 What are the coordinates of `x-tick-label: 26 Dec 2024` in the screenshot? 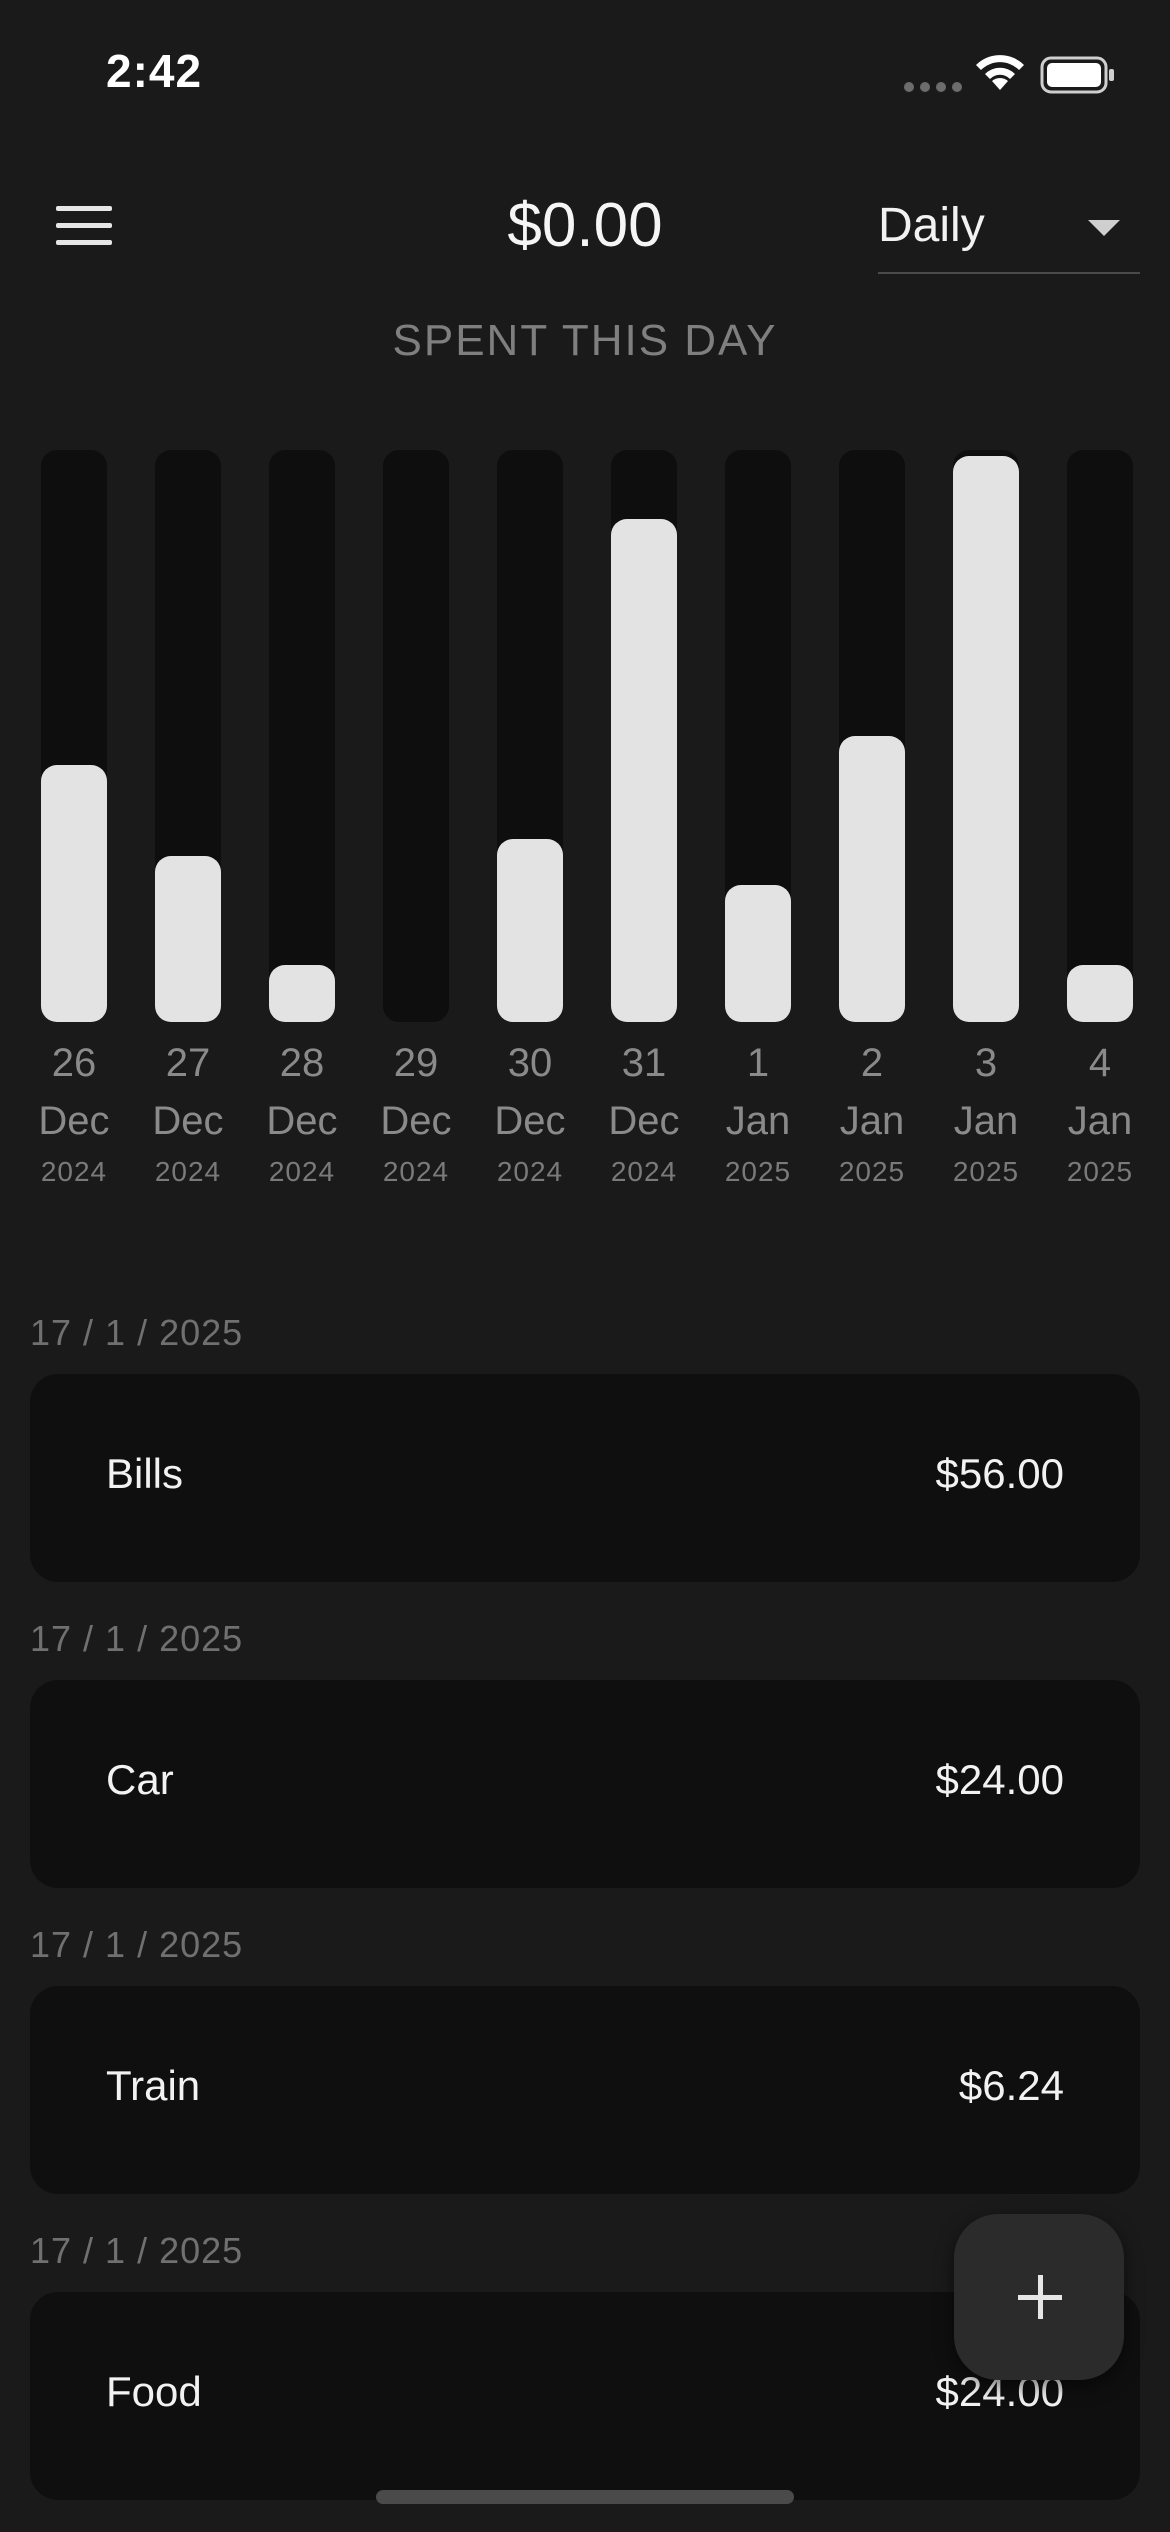 It's located at (74, 1114).